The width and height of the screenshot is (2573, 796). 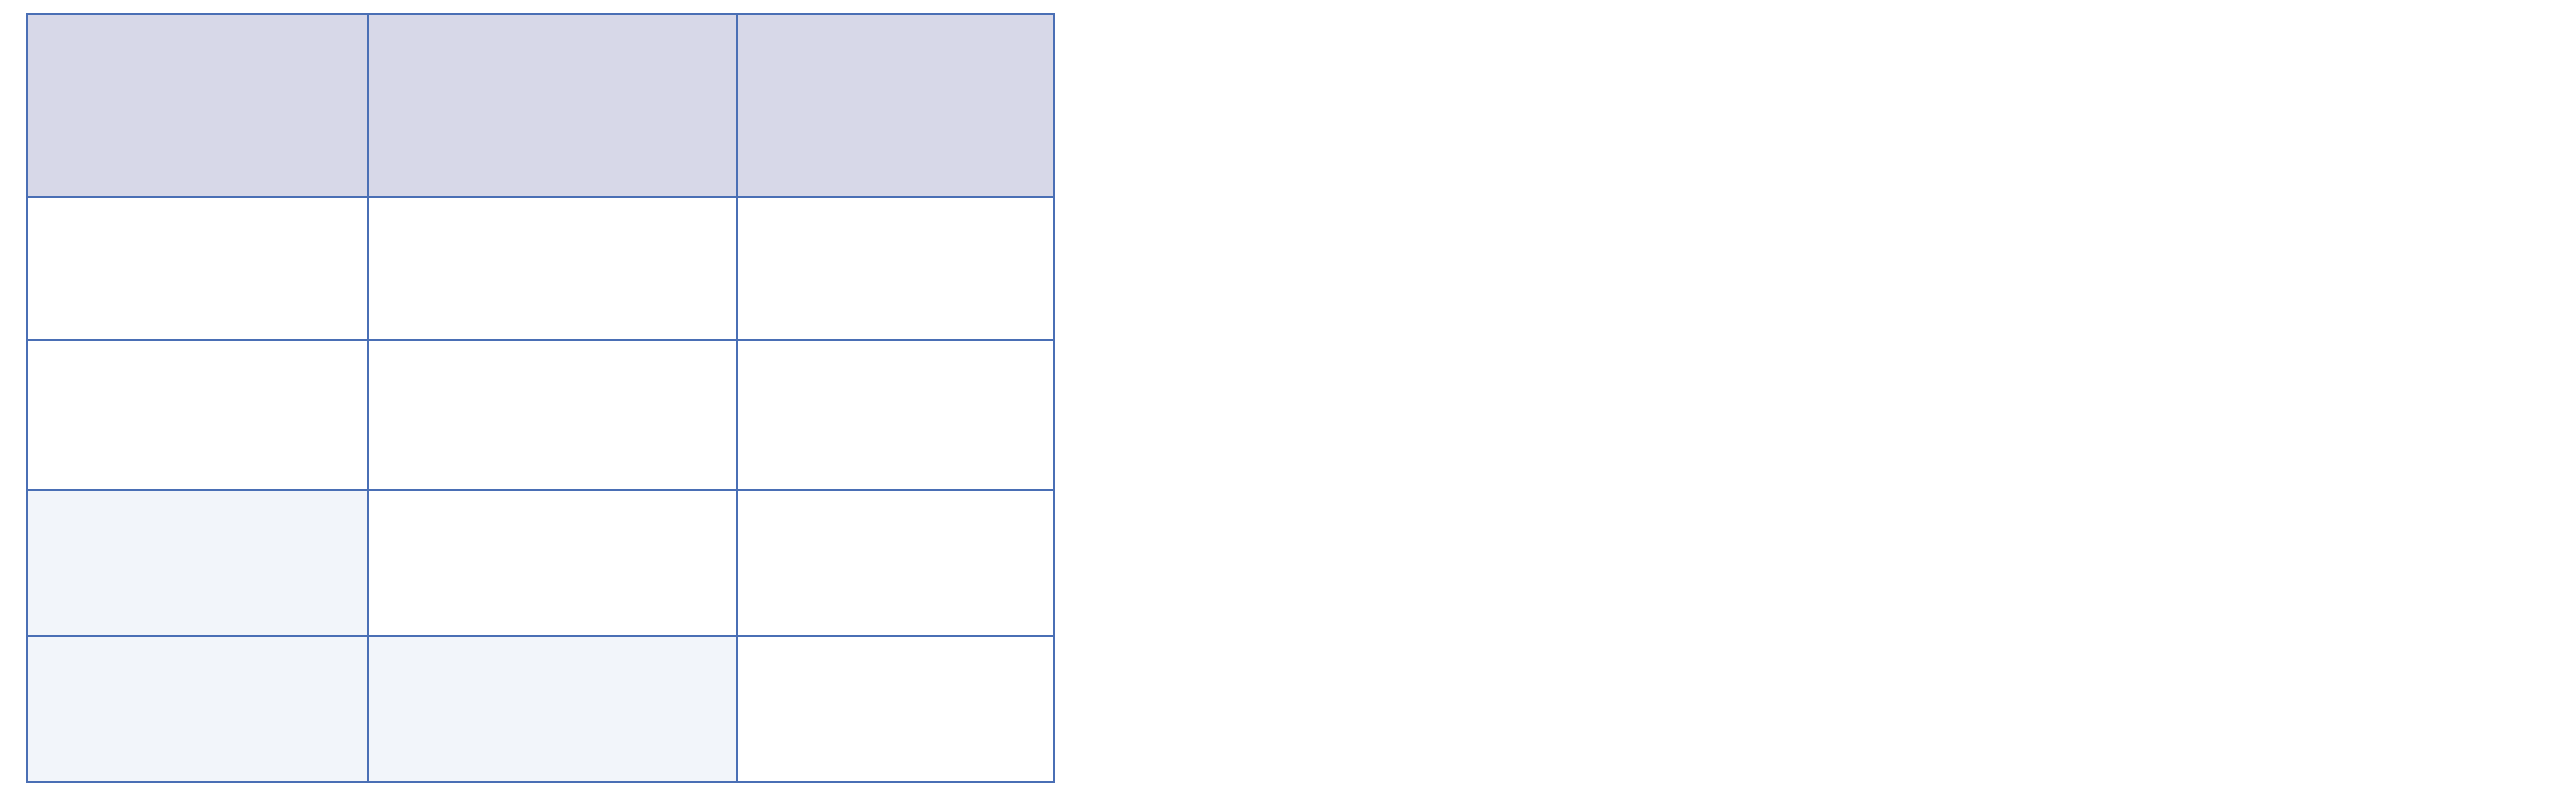 What do you see at coordinates (895, 415) in the screenshot?
I see `table-cell-r2c3` at bounding box center [895, 415].